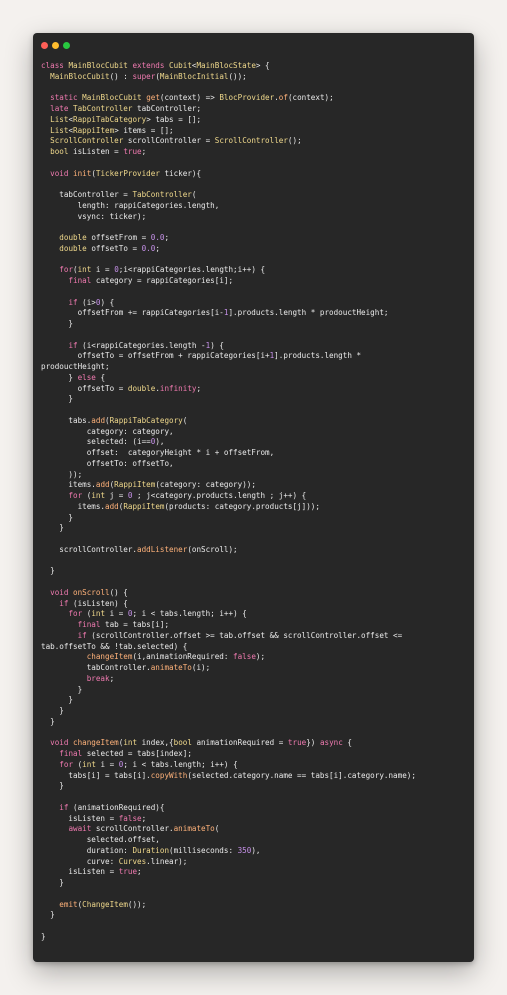 This screenshot has height=995, width=507. What do you see at coordinates (255, 303) in the screenshot?
I see `code-line: if (i>0) {` at bounding box center [255, 303].